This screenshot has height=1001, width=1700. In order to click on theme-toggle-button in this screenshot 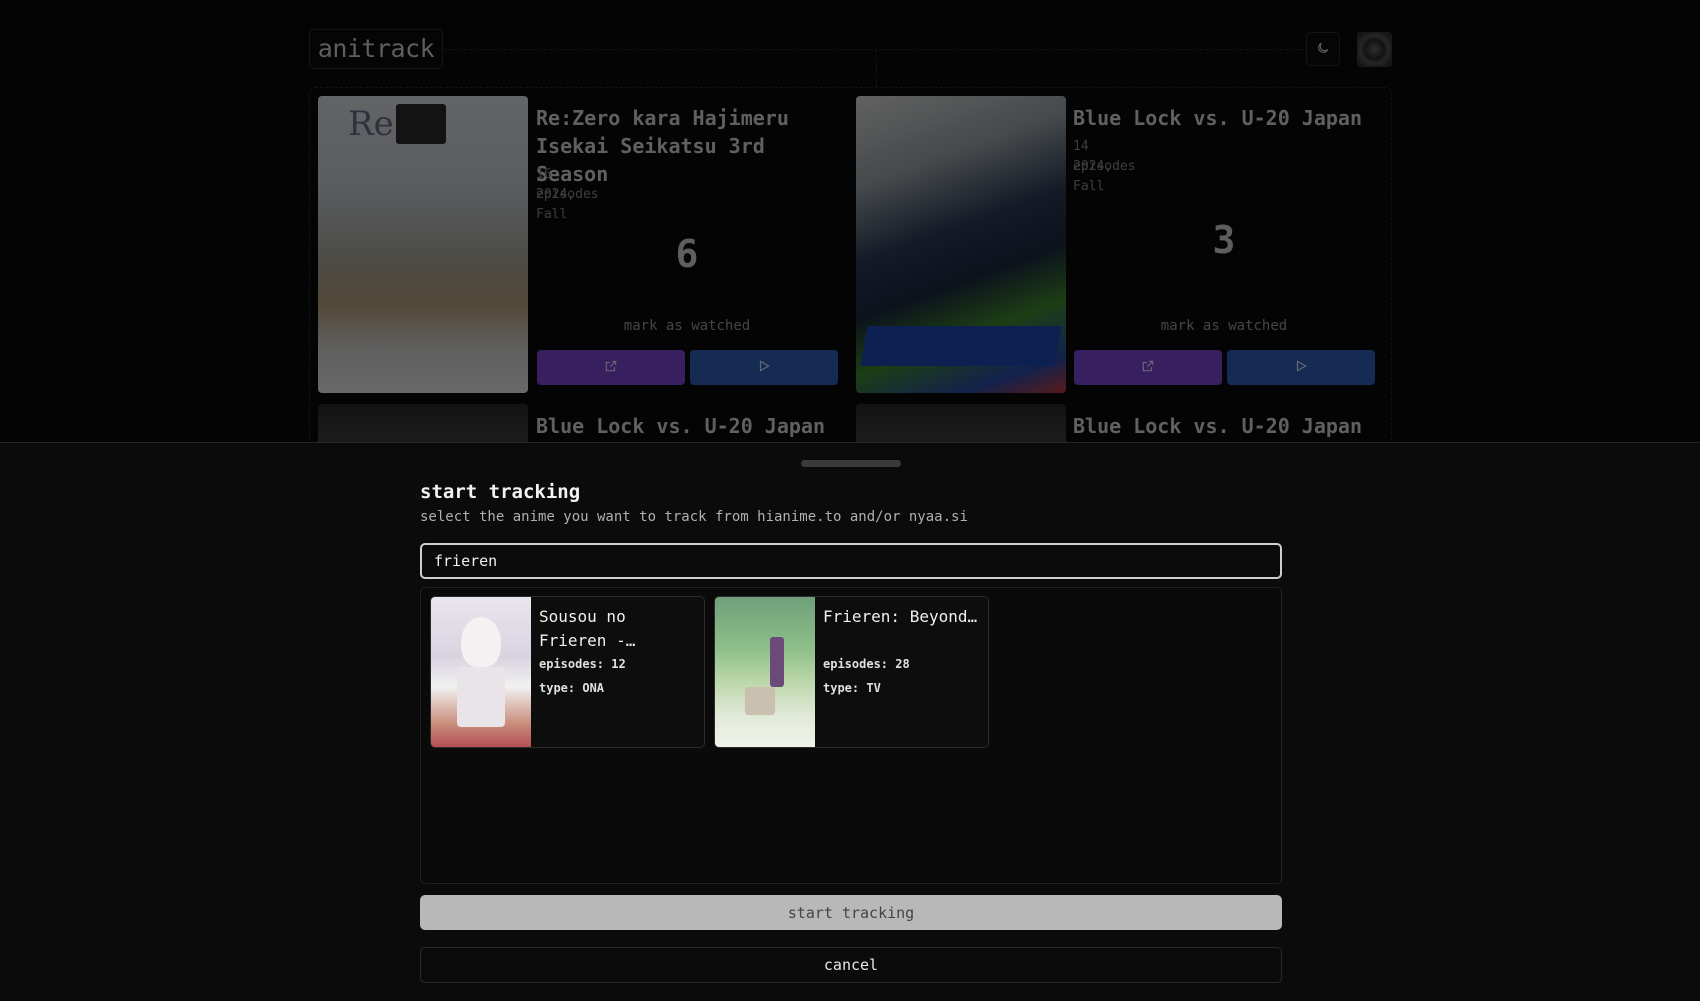, I will do `click(1323, 49)`.